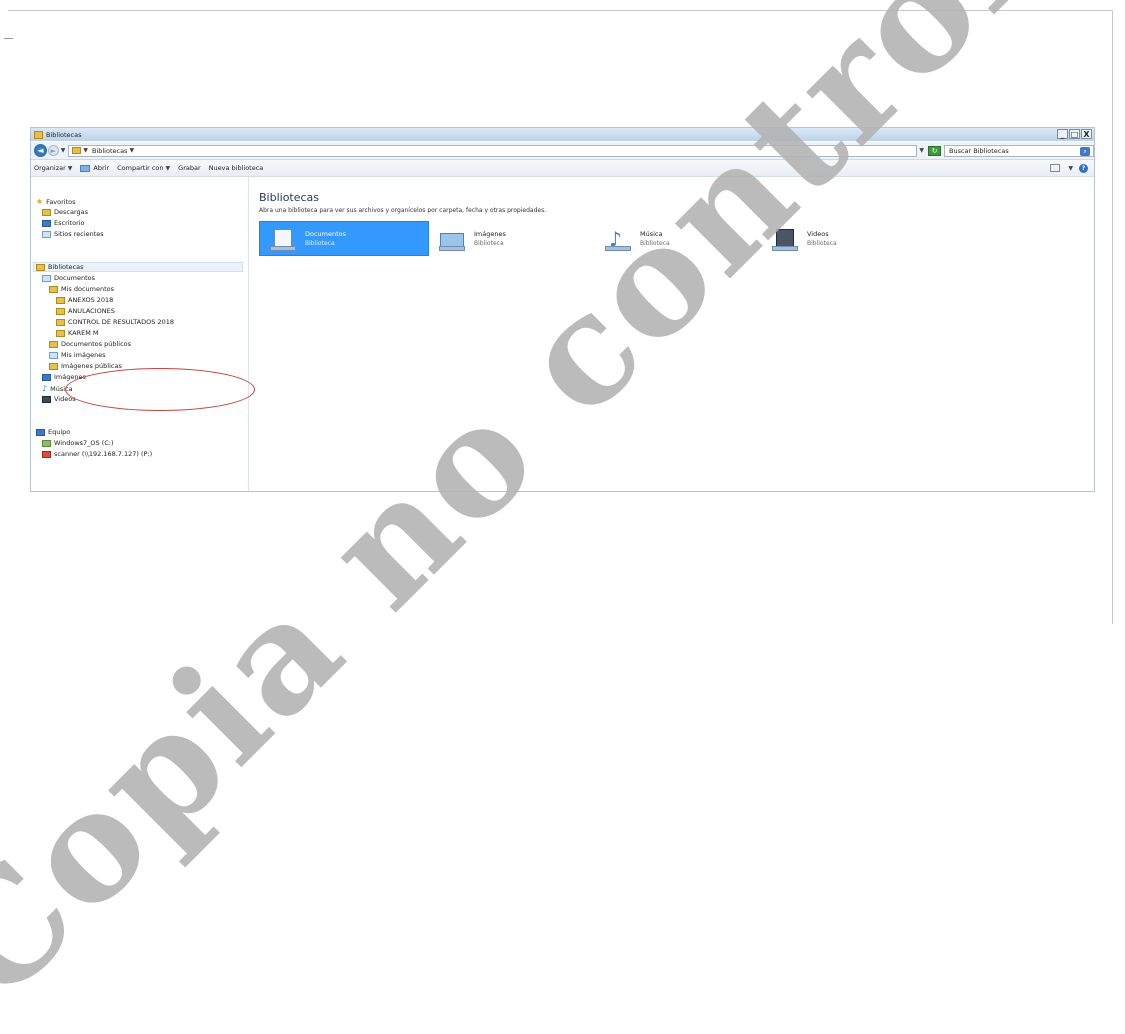 The width and height of the screenshot is (1125, 1034). Describe the element at coordinates (326, 233) in the screenshot. I see `library-name: Documentos` at that location.